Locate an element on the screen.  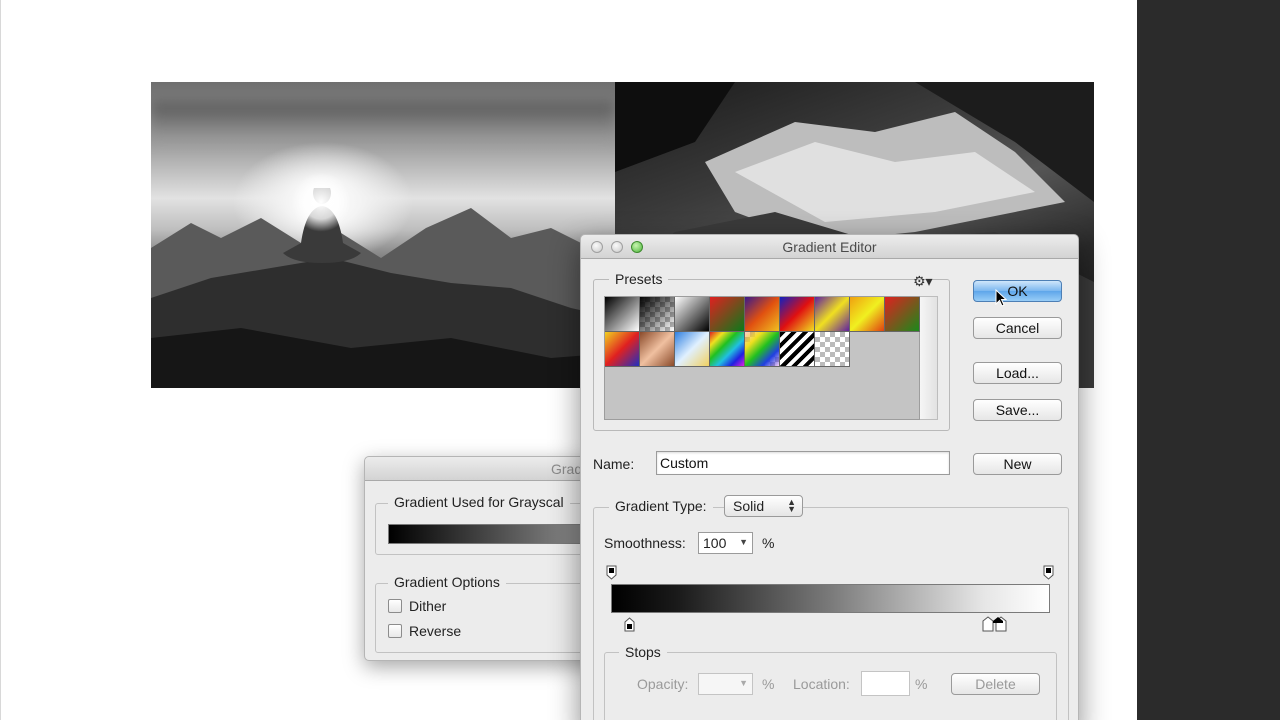
opacity-percent: % is located at coordinates (768, 684).